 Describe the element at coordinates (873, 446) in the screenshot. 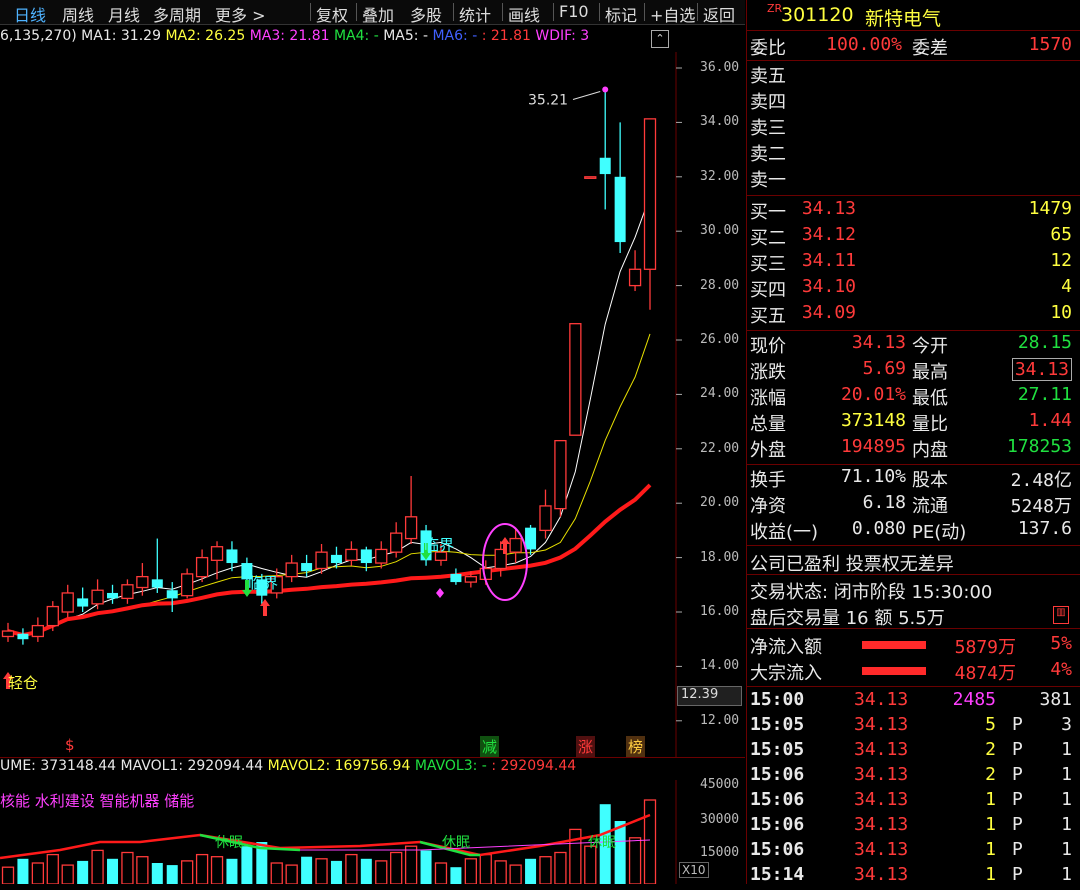

I see `stat-value: 194895` at that location.